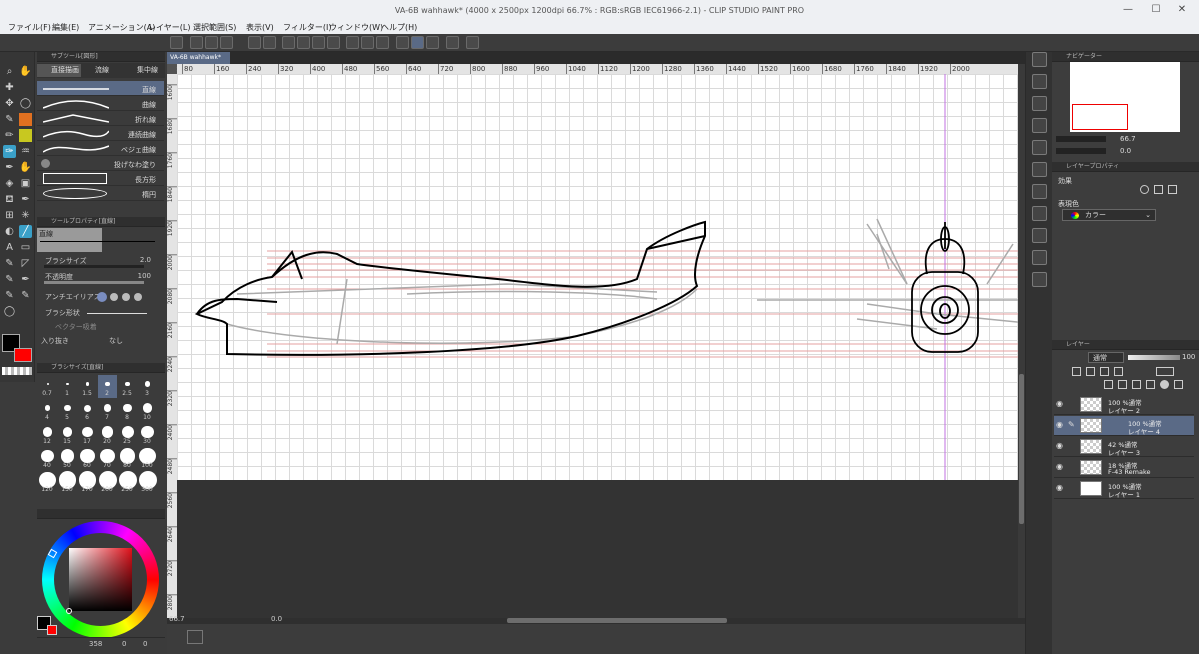  What do you see at coordinates (9, 103) in the screenshot?
I see `move-tool-icon: ✥` at bounding box center [9, 103].